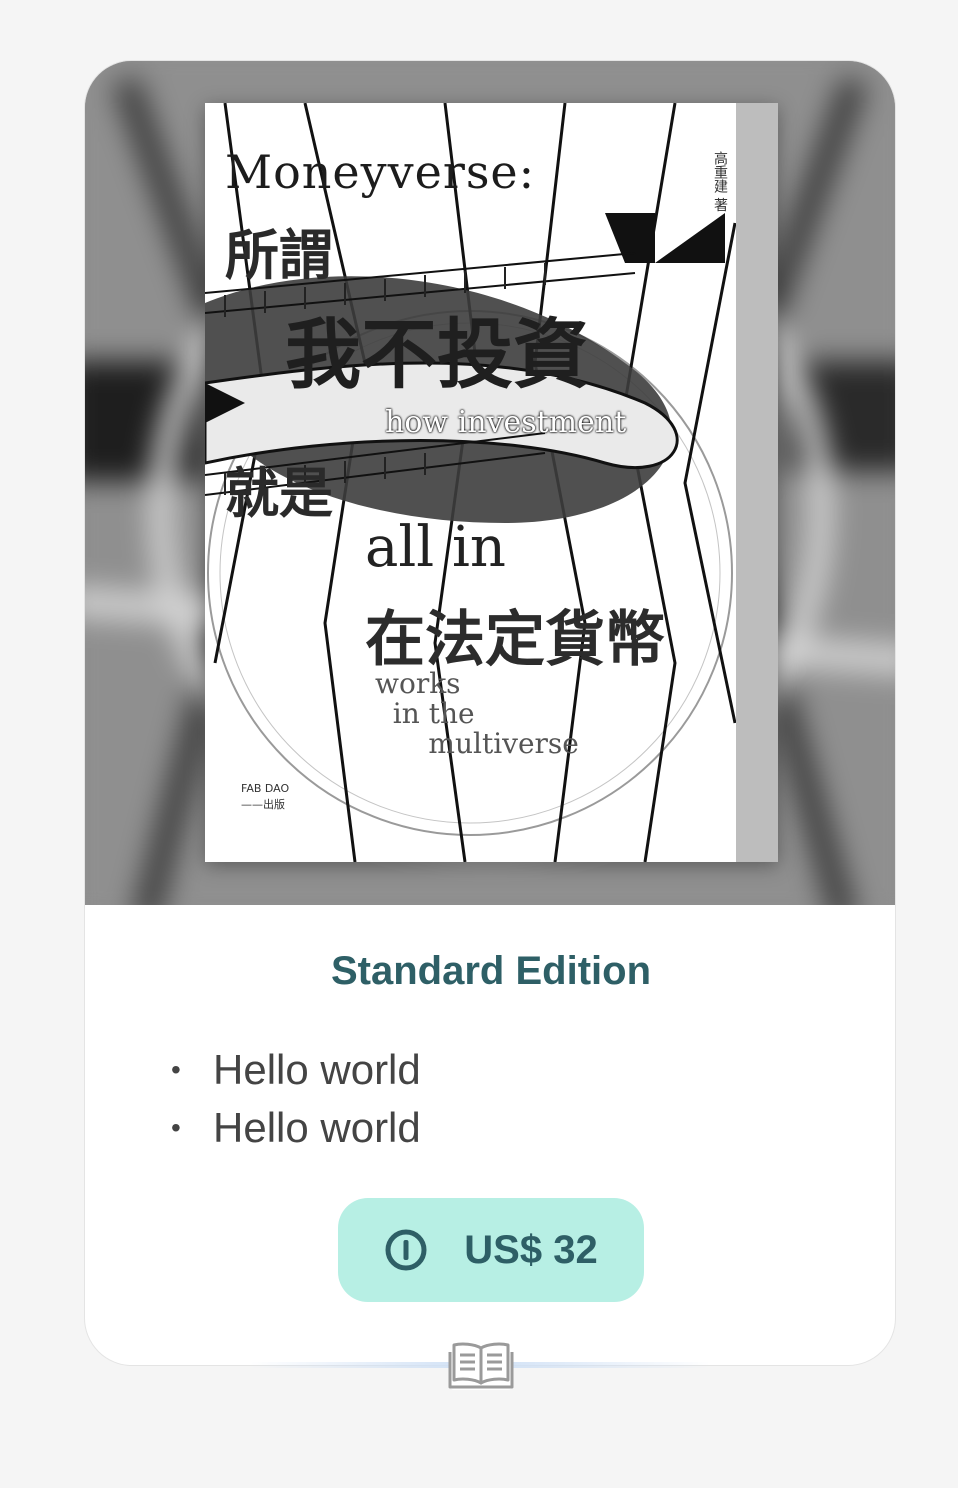 The height and width of the screenshot is (1488, 958). Describe the element at coordinates (279, 255) in the screenshot. I see `cover-title-cjk-1: 所謂` at that location.